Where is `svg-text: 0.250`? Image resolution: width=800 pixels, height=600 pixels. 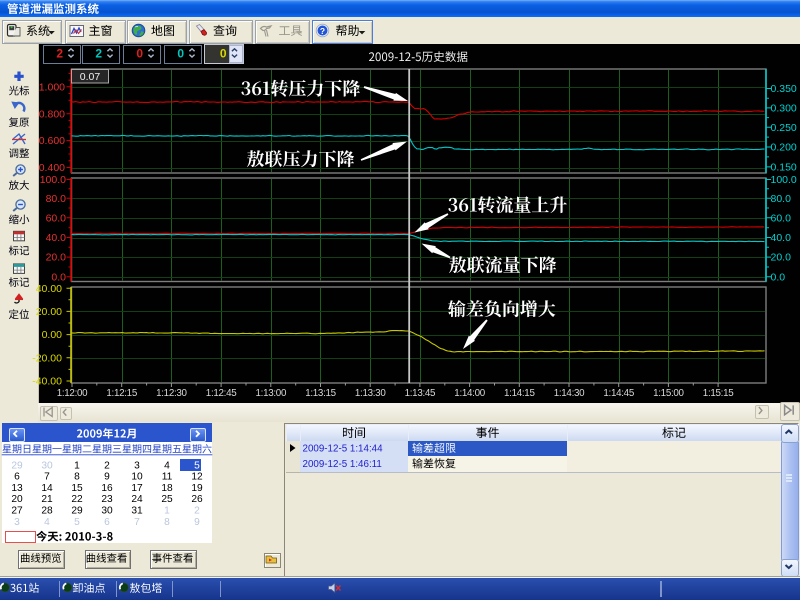
svg-text: 0.250 is located at coordinates (784, 128).